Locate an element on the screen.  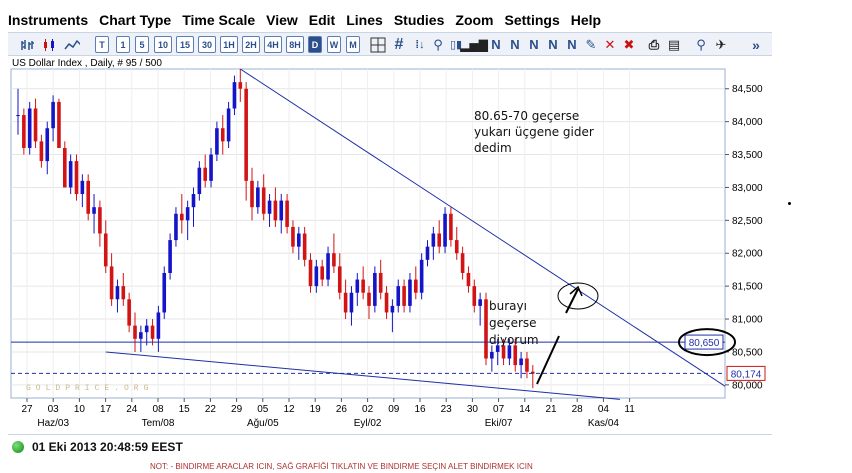
timeframe-d-button: D is located at coordinates (315, 44).